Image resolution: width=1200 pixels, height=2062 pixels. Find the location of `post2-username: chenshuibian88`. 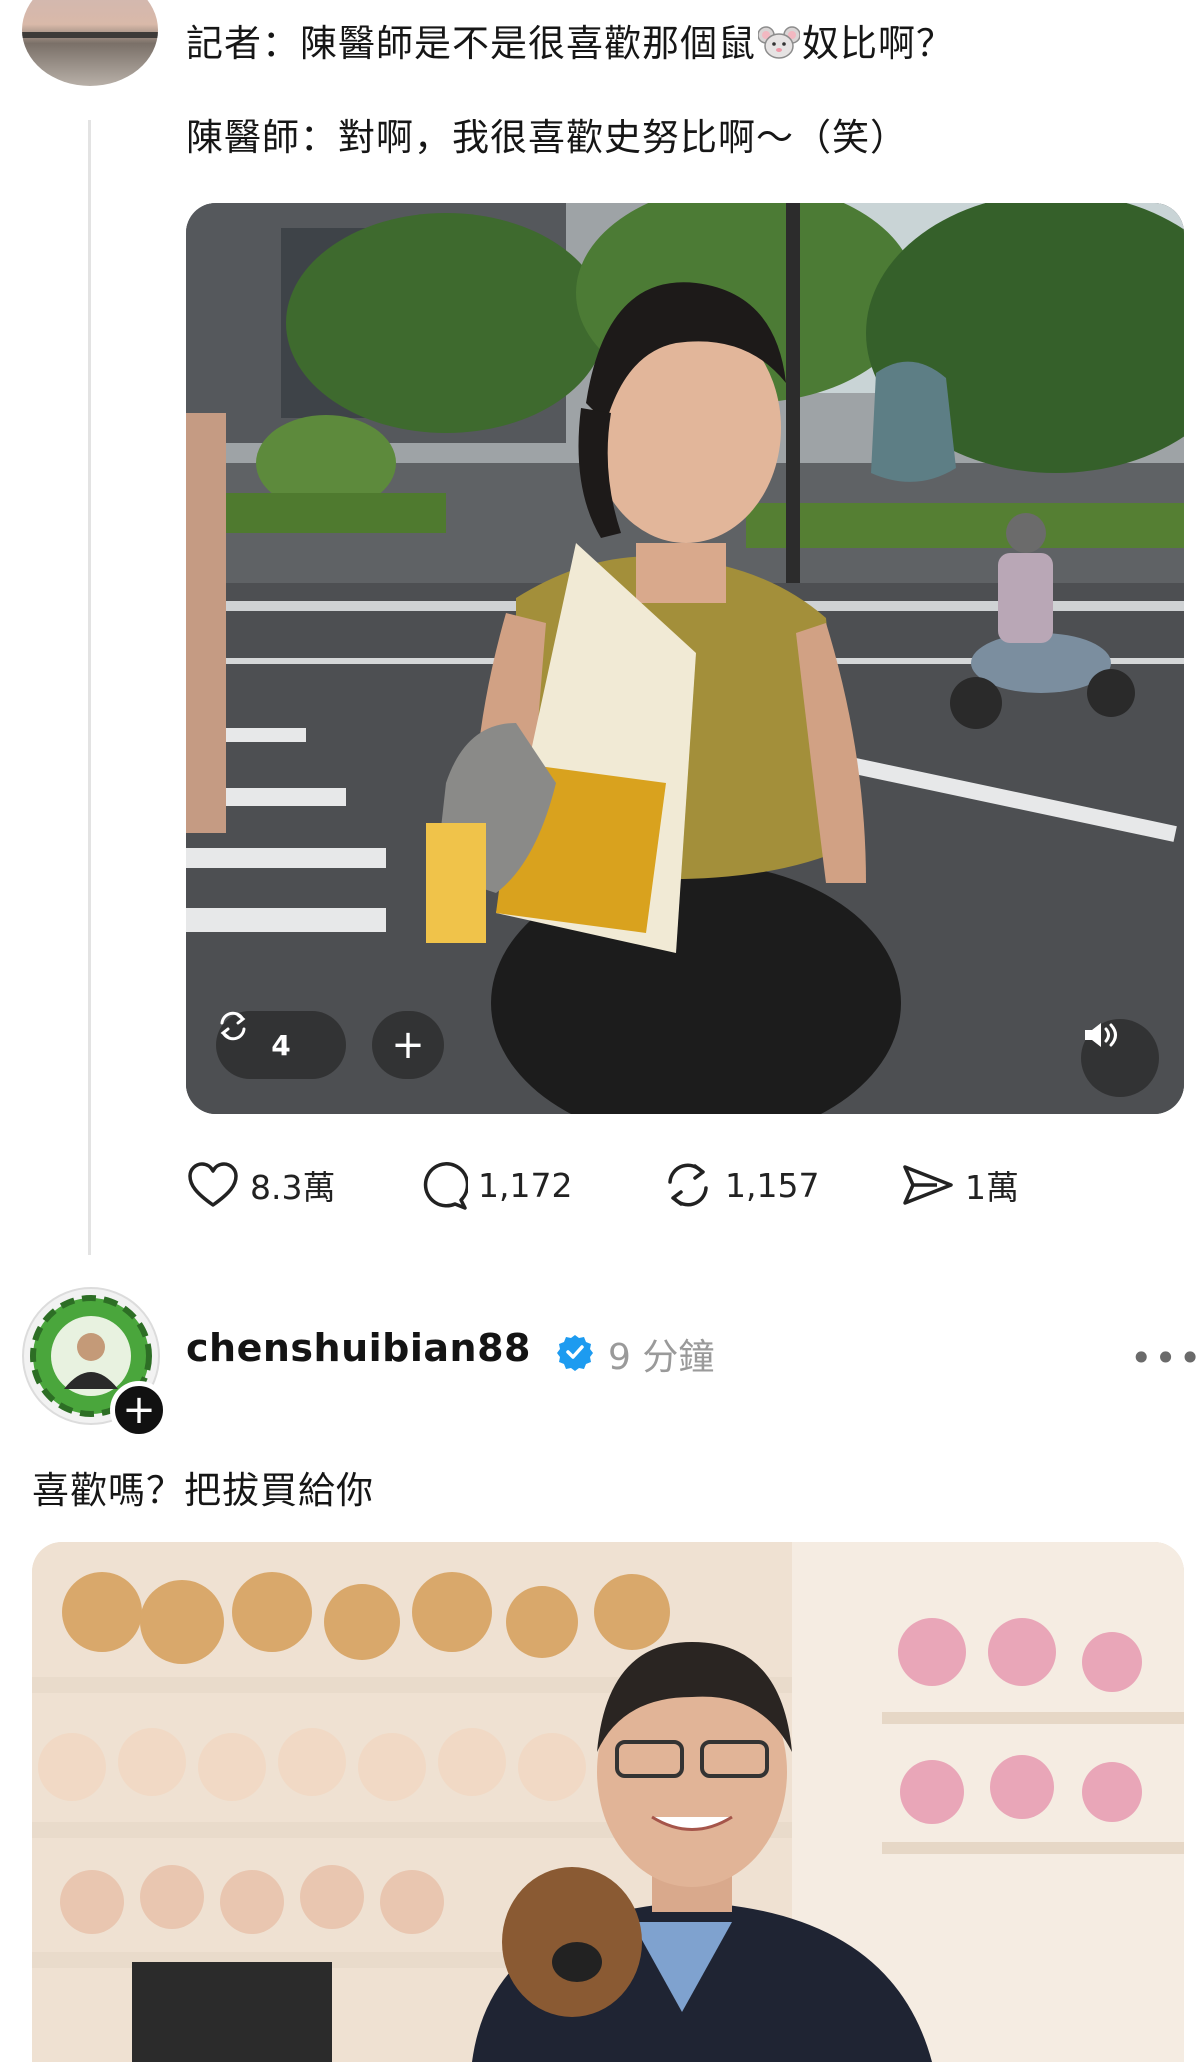

post2-username: chenshuibian88 is located at coordinates (358, 1348).